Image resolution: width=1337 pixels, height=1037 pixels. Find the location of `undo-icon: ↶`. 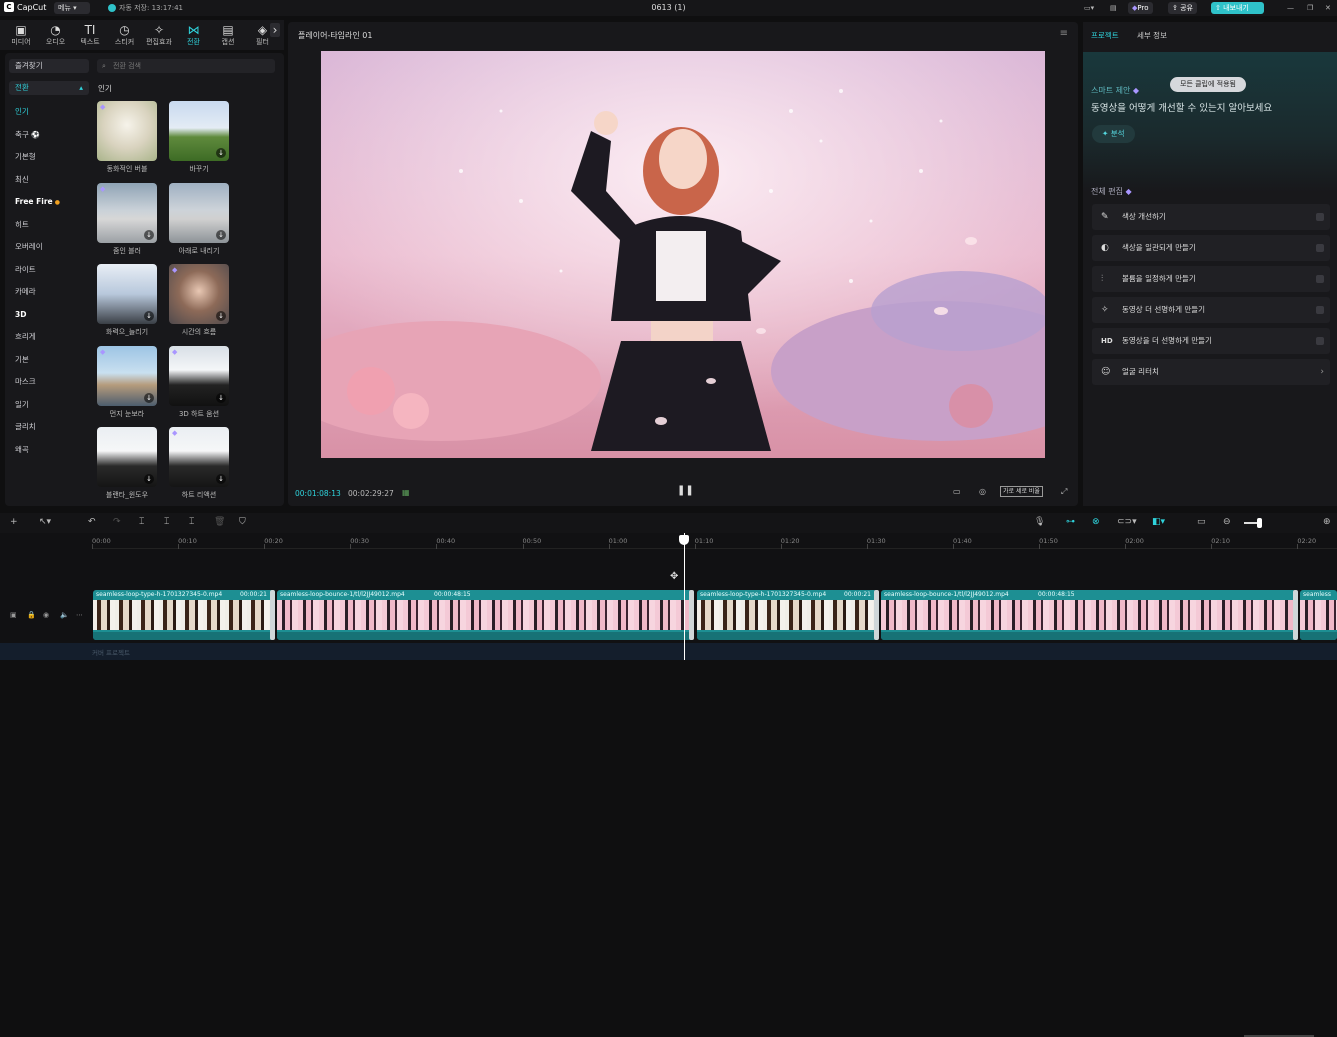

undo-icon: ↶ is located at coordinates (92, 522).